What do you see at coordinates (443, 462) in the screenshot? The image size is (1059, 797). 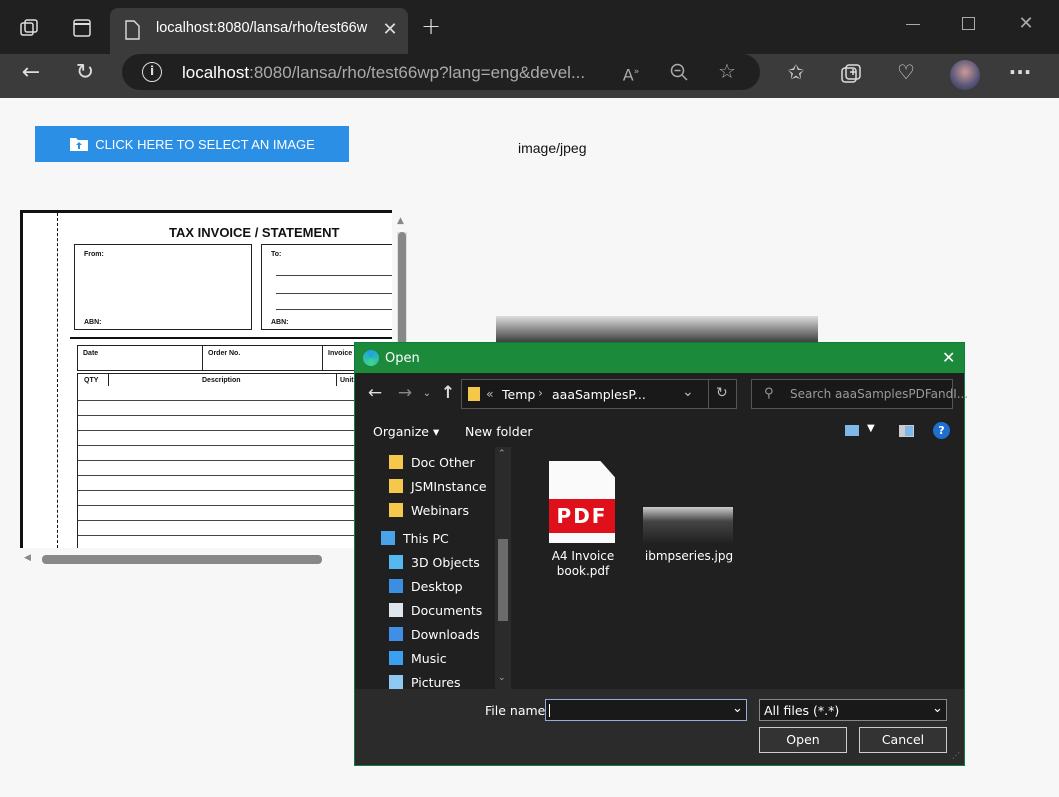 I see `nav-item-label: Doc Other` at bounding box center [443, 462].